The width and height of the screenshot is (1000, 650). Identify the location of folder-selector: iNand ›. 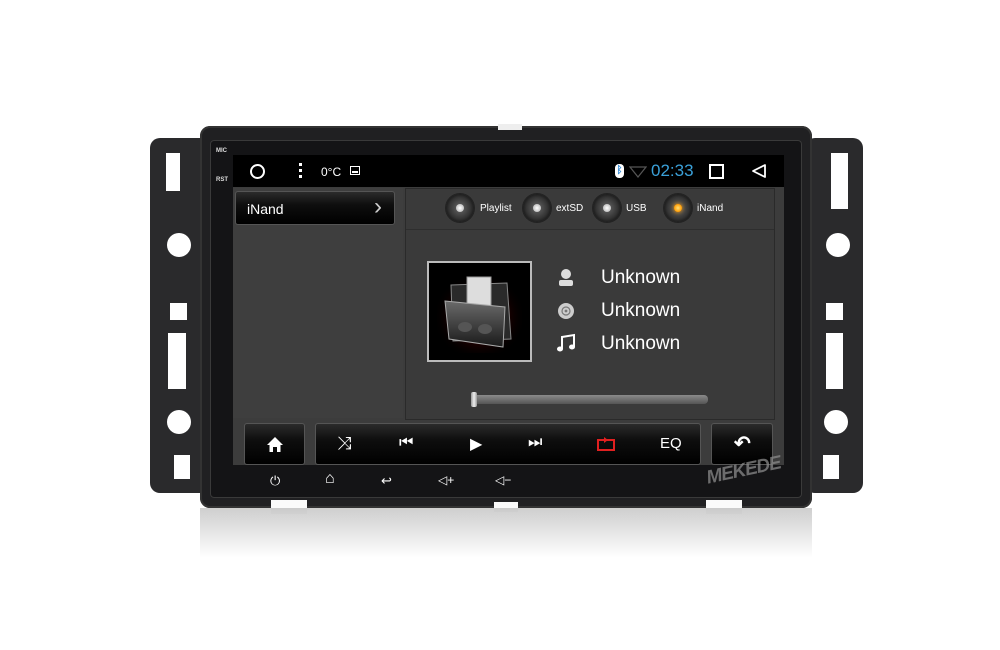
(315, 208).